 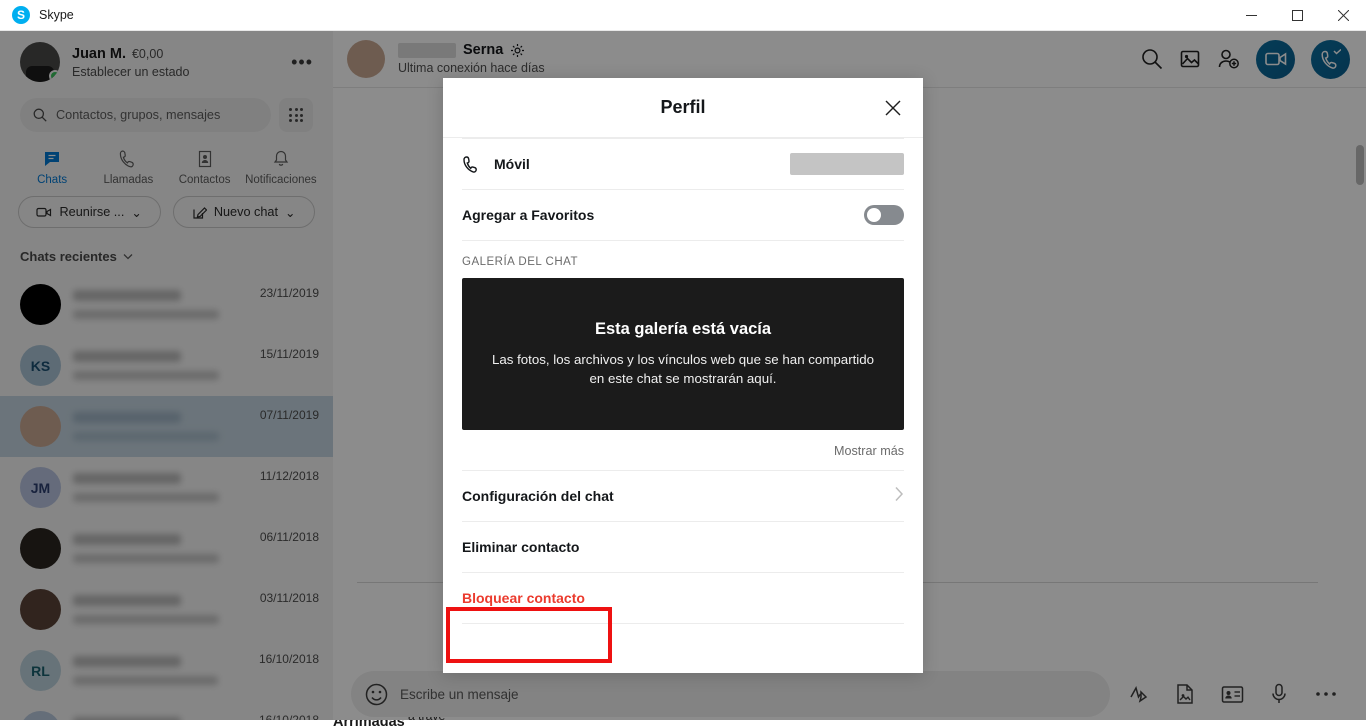 What do you see at coordinates (683, 15) in the screenshot?
I see `title-bar: S Skype` at bounding box center [683, 15].